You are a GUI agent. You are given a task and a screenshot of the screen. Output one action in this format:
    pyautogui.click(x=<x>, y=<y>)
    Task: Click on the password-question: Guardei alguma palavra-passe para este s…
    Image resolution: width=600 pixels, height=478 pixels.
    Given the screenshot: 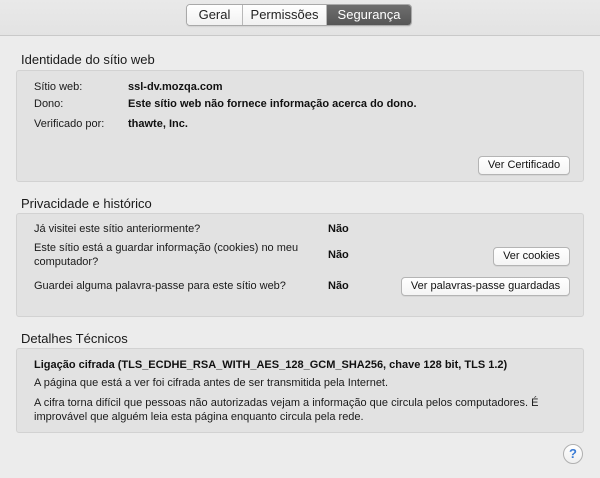 What is the action you would take?
    pyautogui.click(x=160, y=286)
    